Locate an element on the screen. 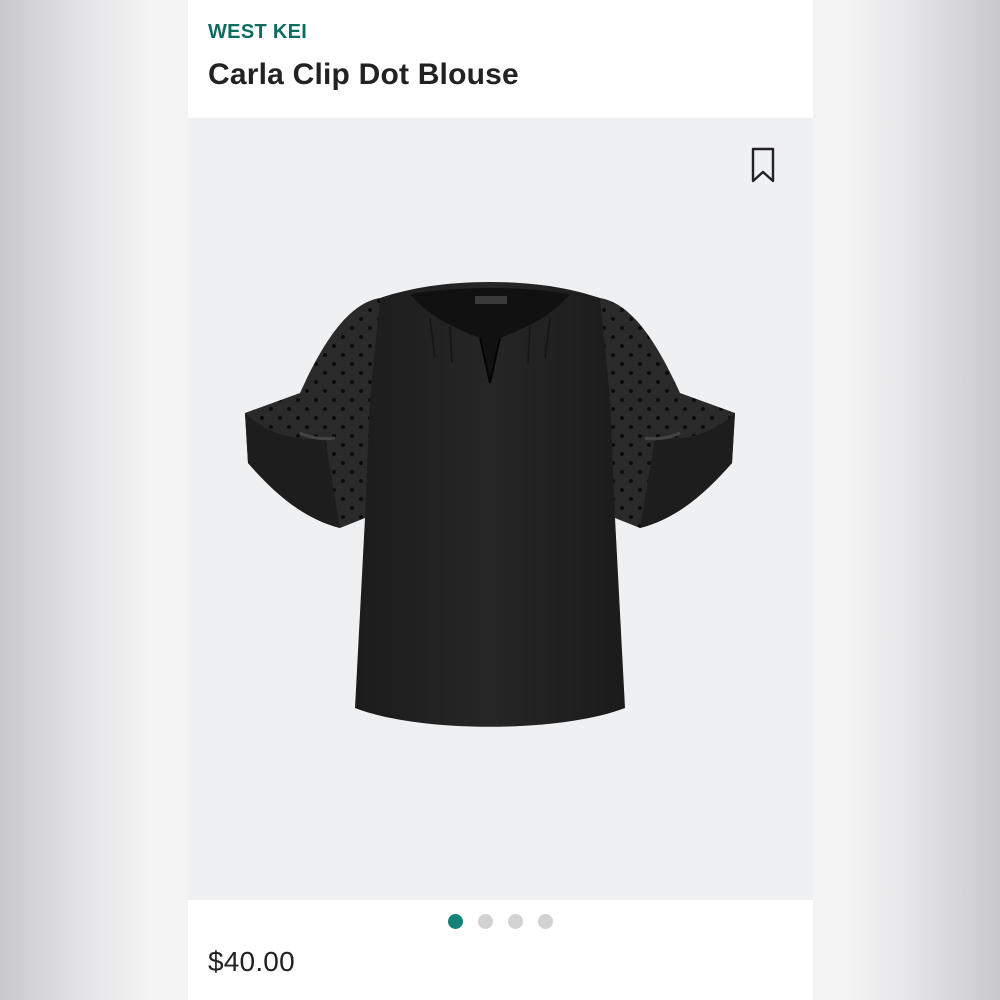  product-header: WEST KEI Carla Clip Dot Blouse is located at coordinates (500, 59).